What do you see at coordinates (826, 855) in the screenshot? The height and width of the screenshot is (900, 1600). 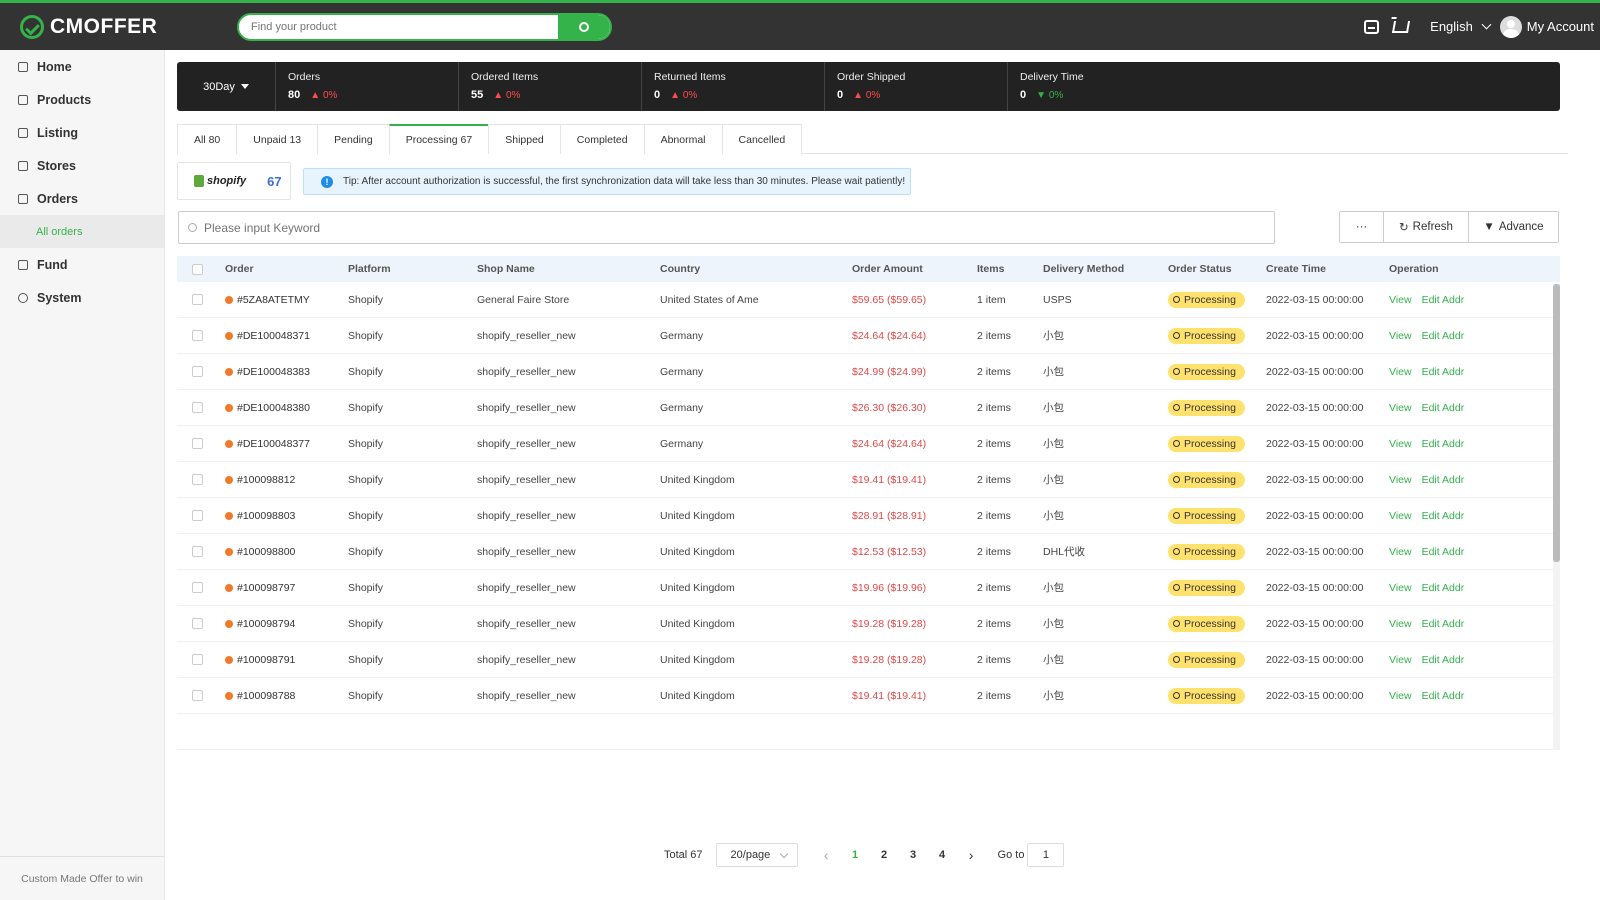 I see `prev-page-button: ‹` at bounding box center [826, 855].